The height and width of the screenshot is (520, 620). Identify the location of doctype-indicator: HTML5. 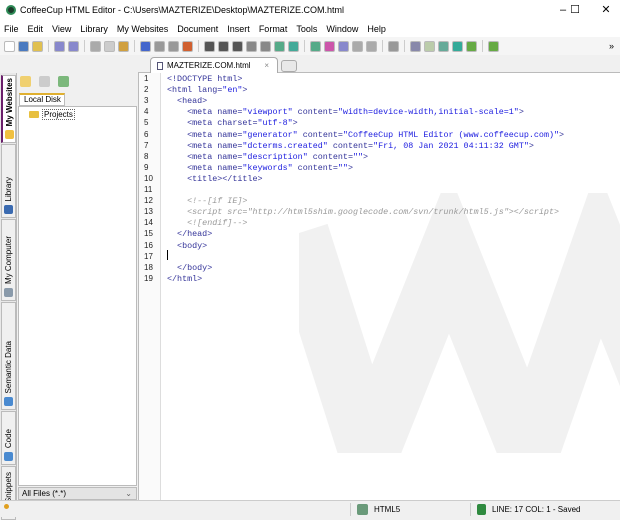
(410, 509).